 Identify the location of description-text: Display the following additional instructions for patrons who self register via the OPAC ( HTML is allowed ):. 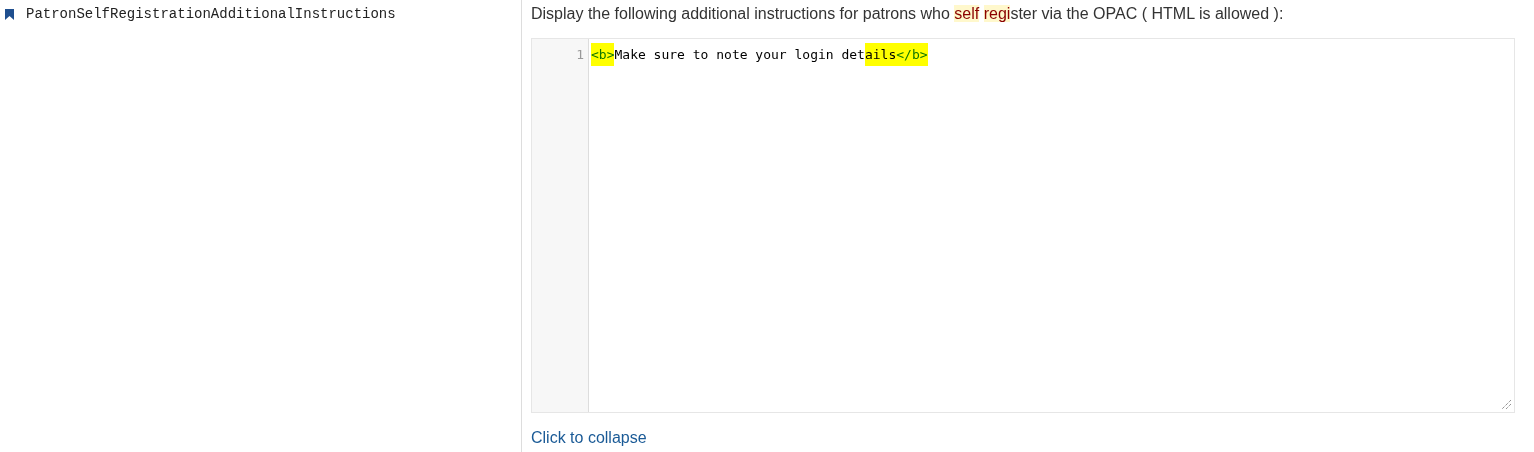
(908, 14).